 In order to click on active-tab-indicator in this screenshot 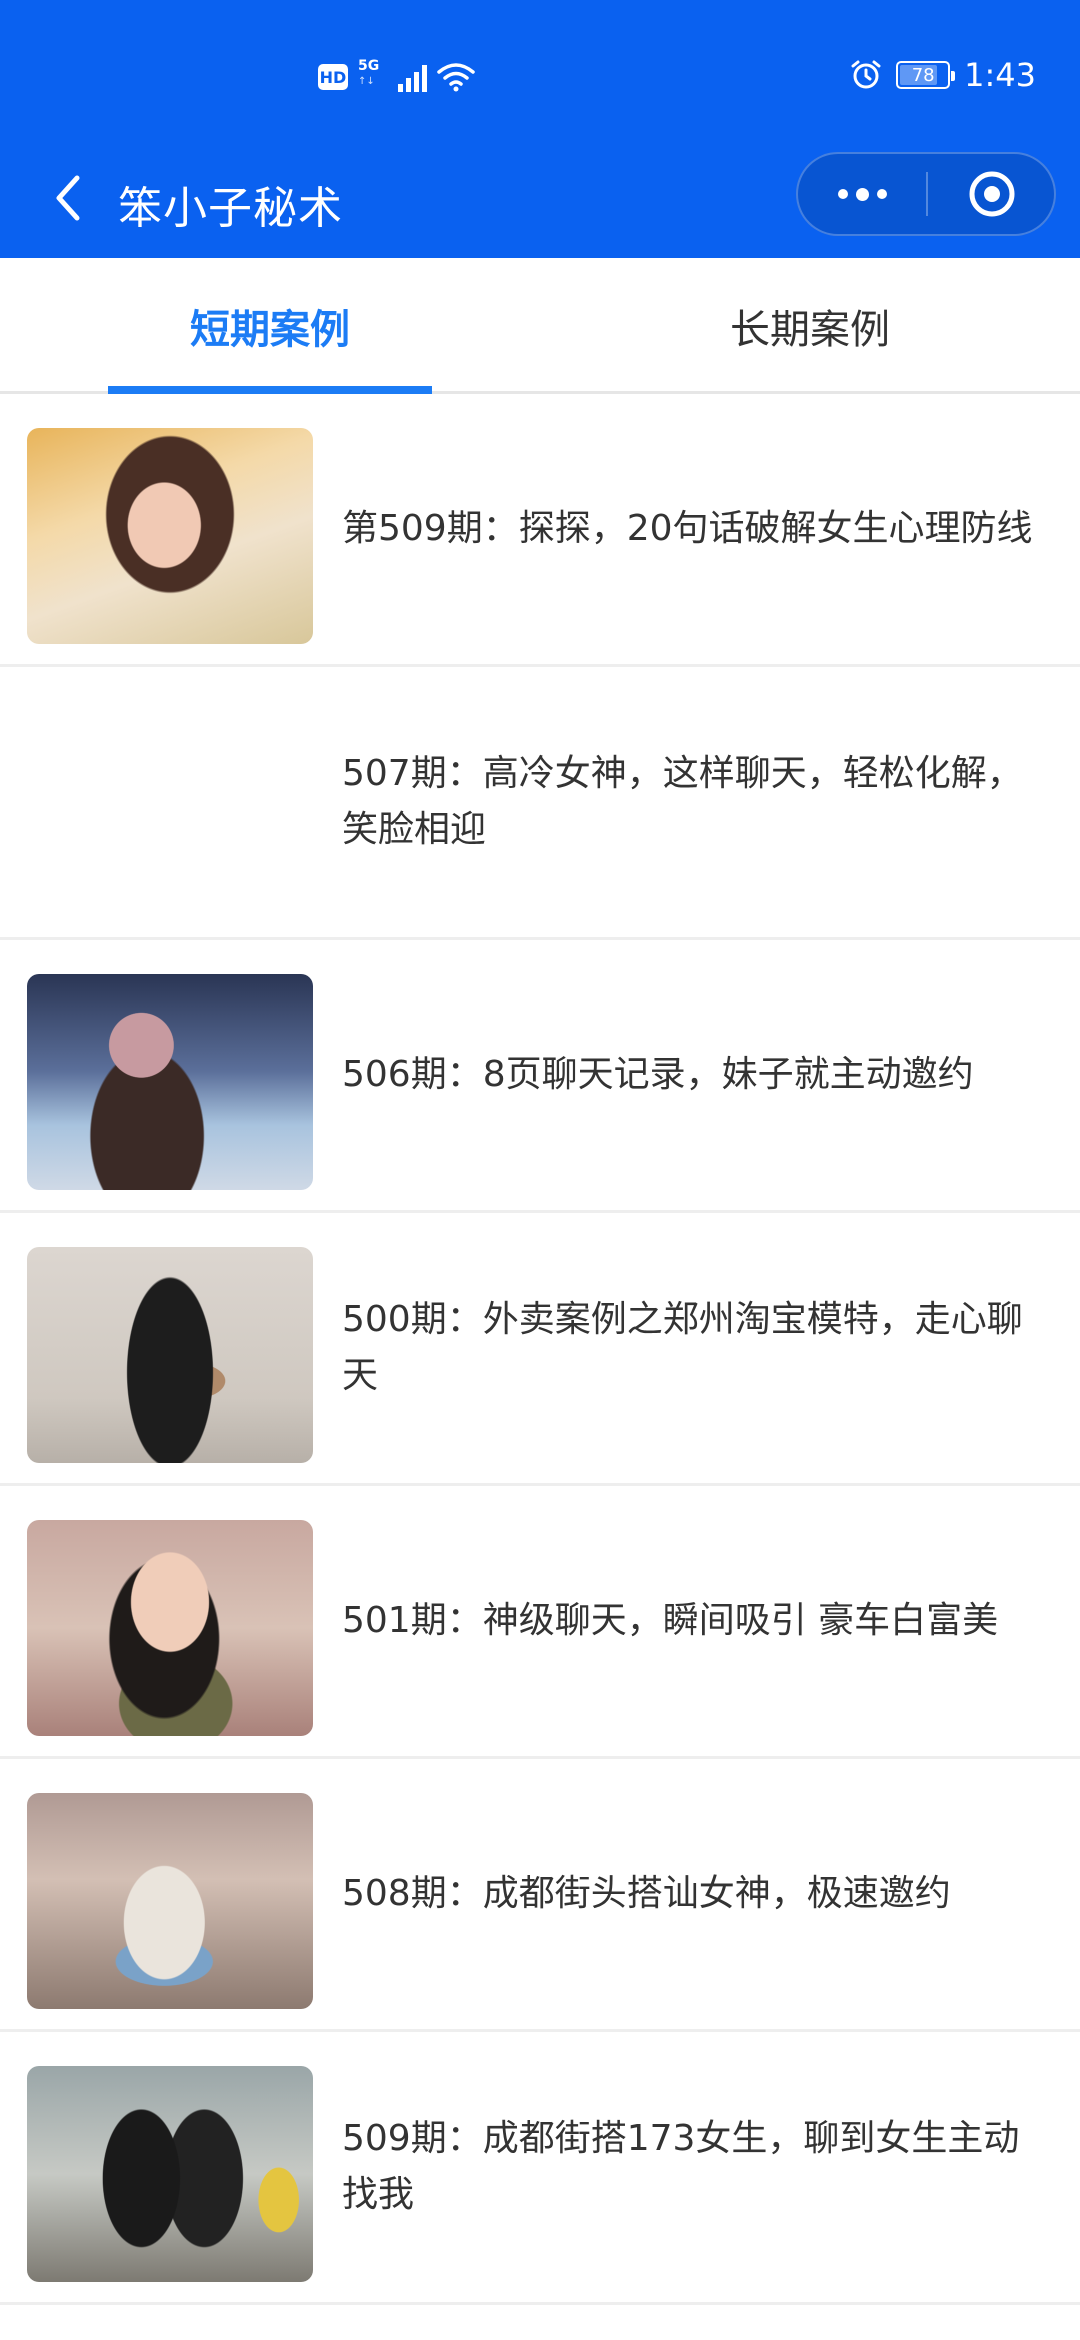, I will do `click(270, 390)`.